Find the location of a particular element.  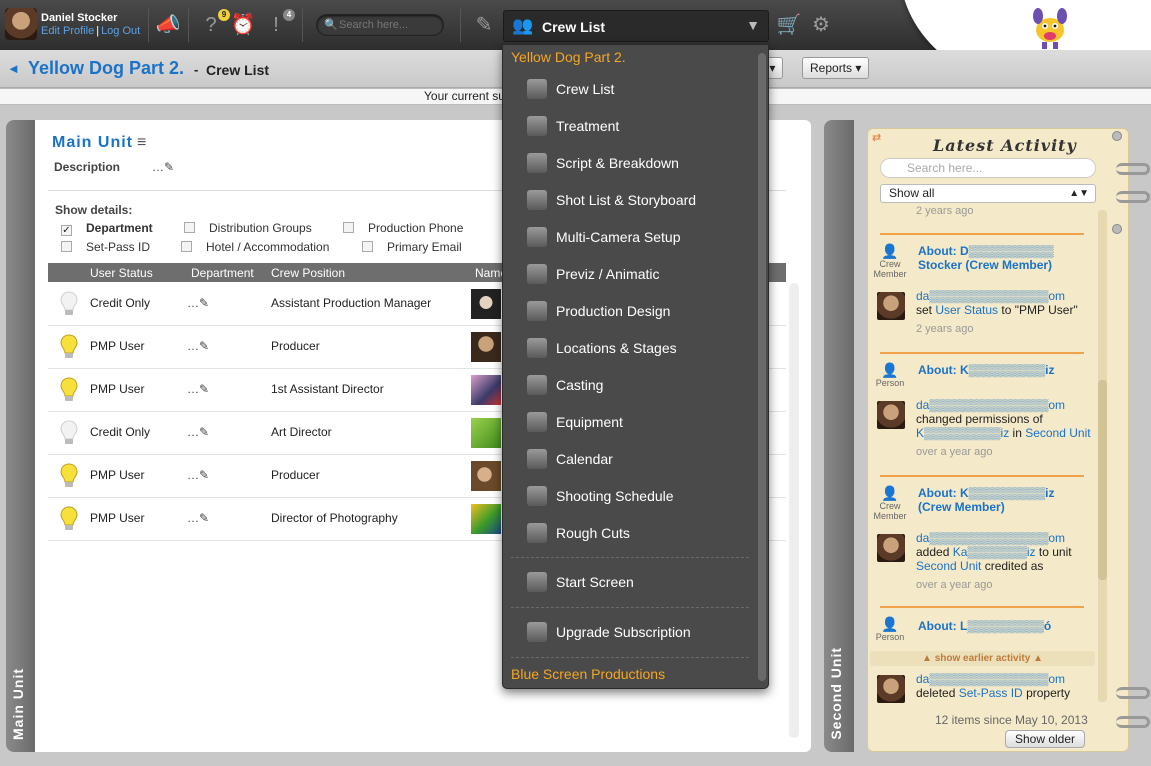

log-out-link: Log Out is located at coordinates (120, 31).